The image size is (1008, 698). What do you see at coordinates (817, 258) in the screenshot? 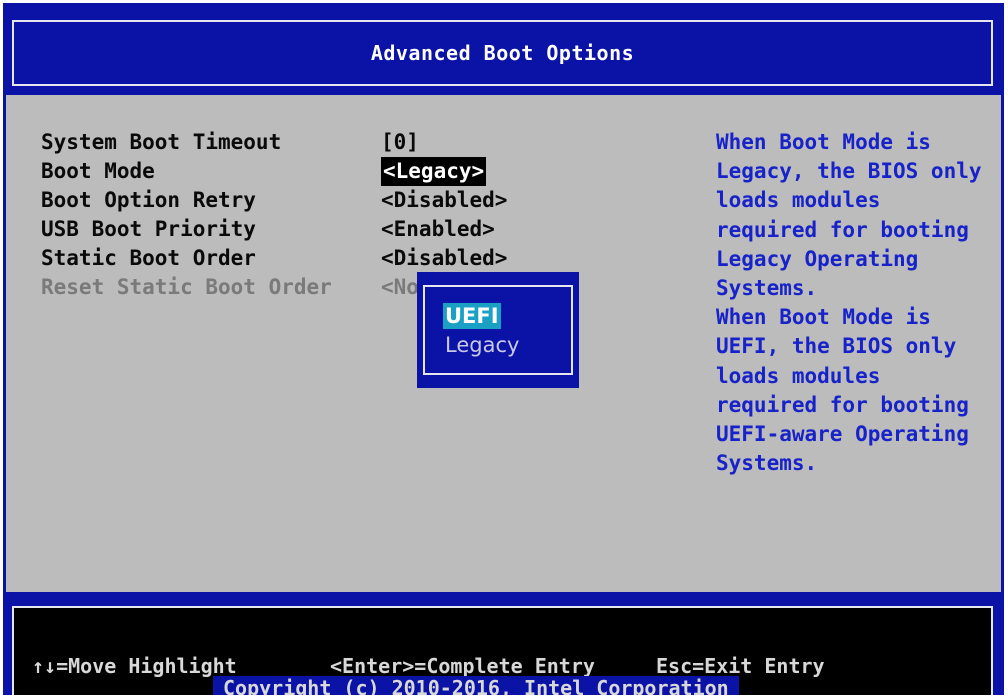
I see `help-line: Legacy Operating` at bounding box center [817, 258].